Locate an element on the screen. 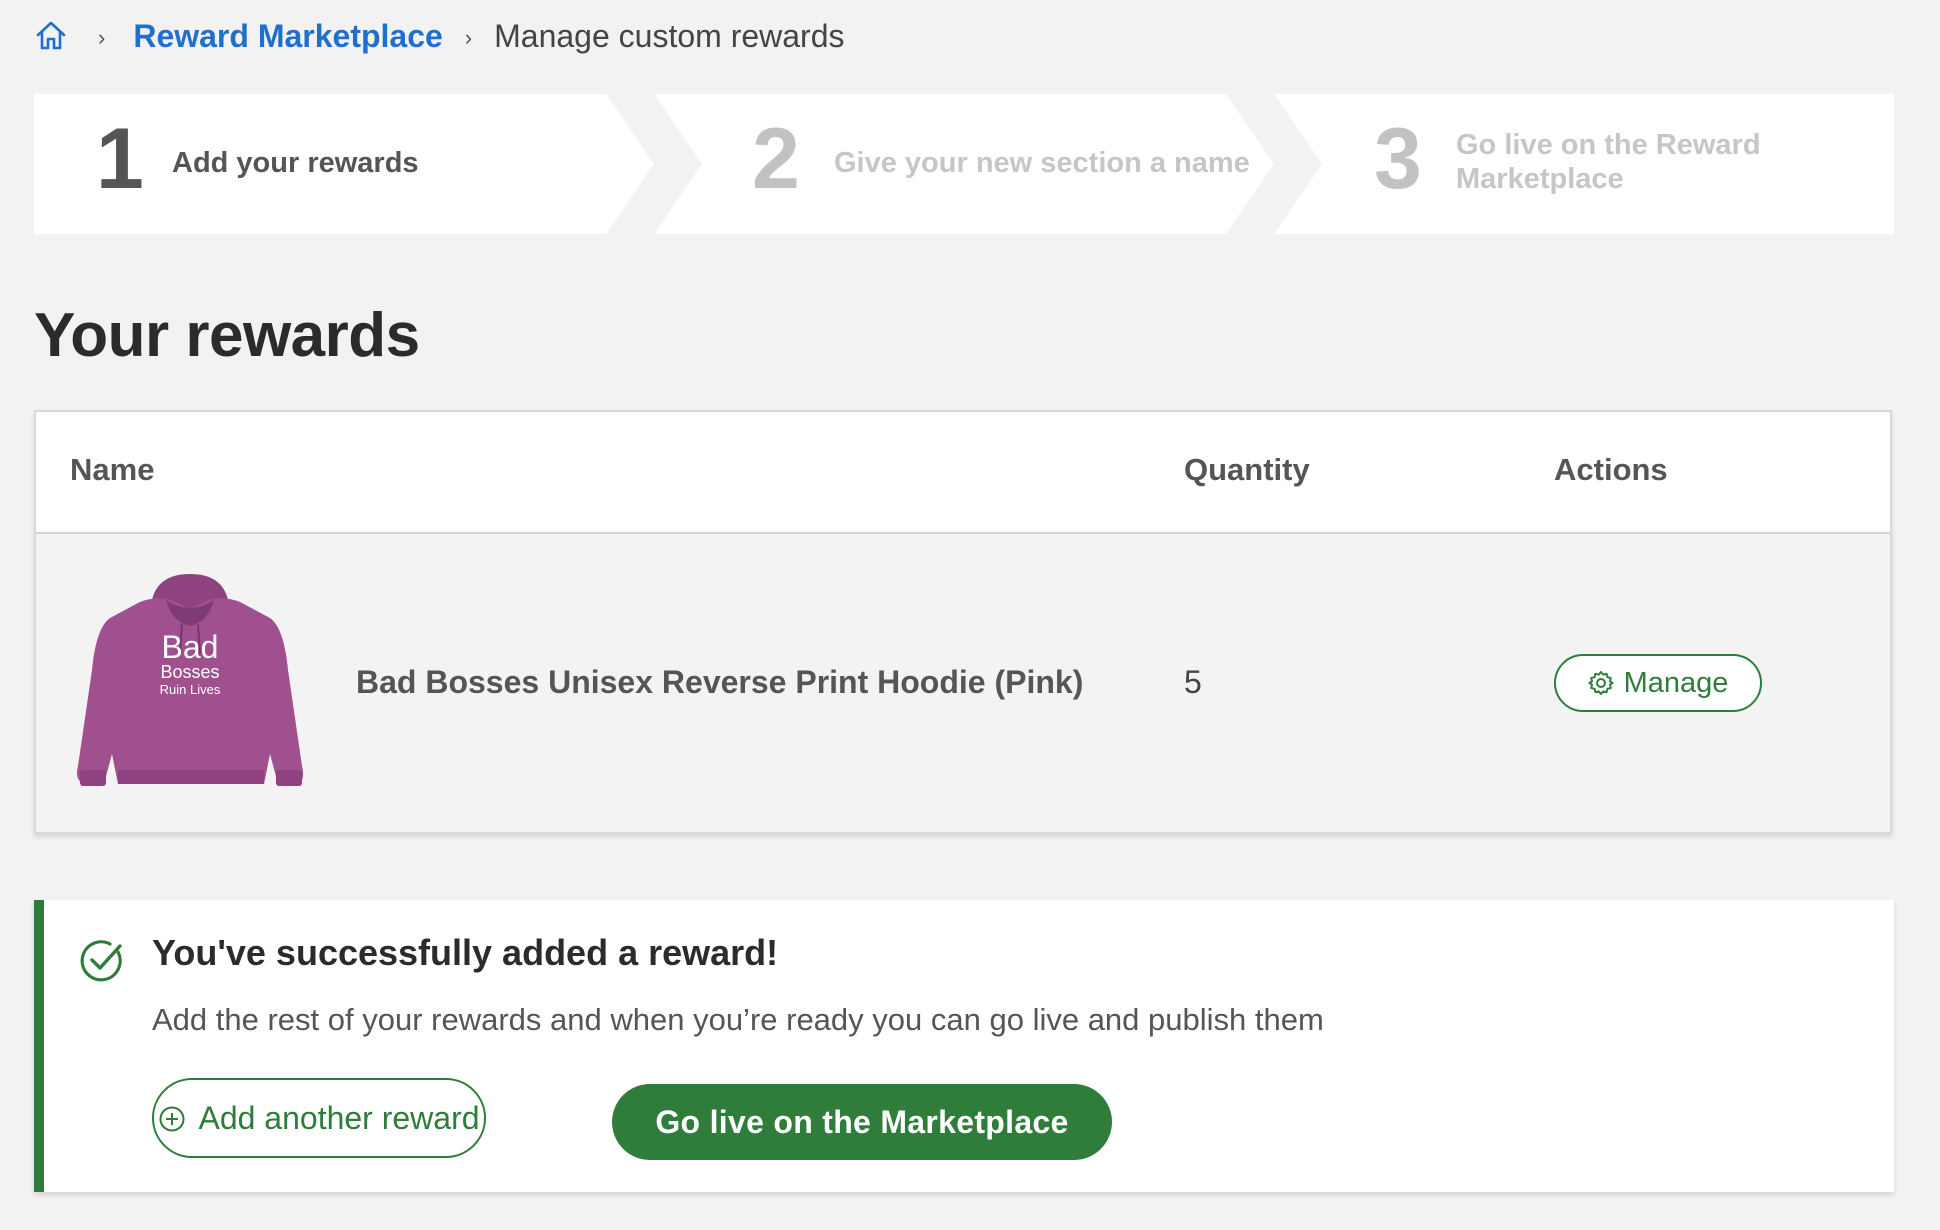  step-number: 3 is located at coordinates (1398, 159).